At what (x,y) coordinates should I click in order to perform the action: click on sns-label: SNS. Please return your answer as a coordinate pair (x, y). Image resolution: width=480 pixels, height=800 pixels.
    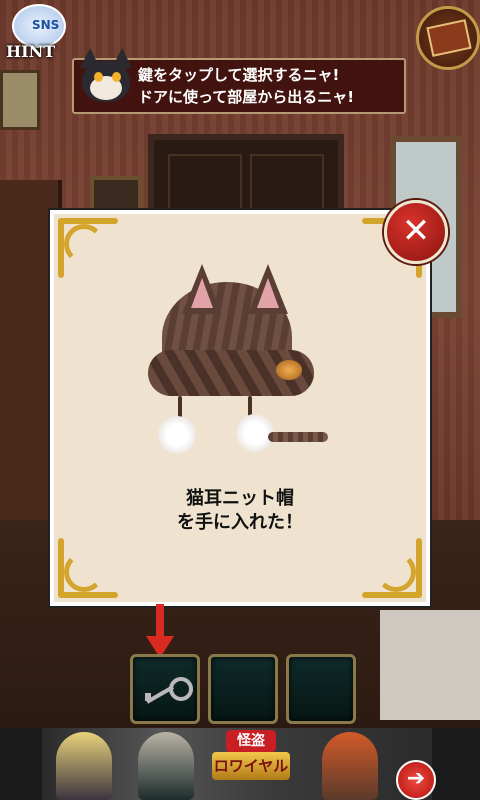
    Looking at the image, I should click on (46, 25).